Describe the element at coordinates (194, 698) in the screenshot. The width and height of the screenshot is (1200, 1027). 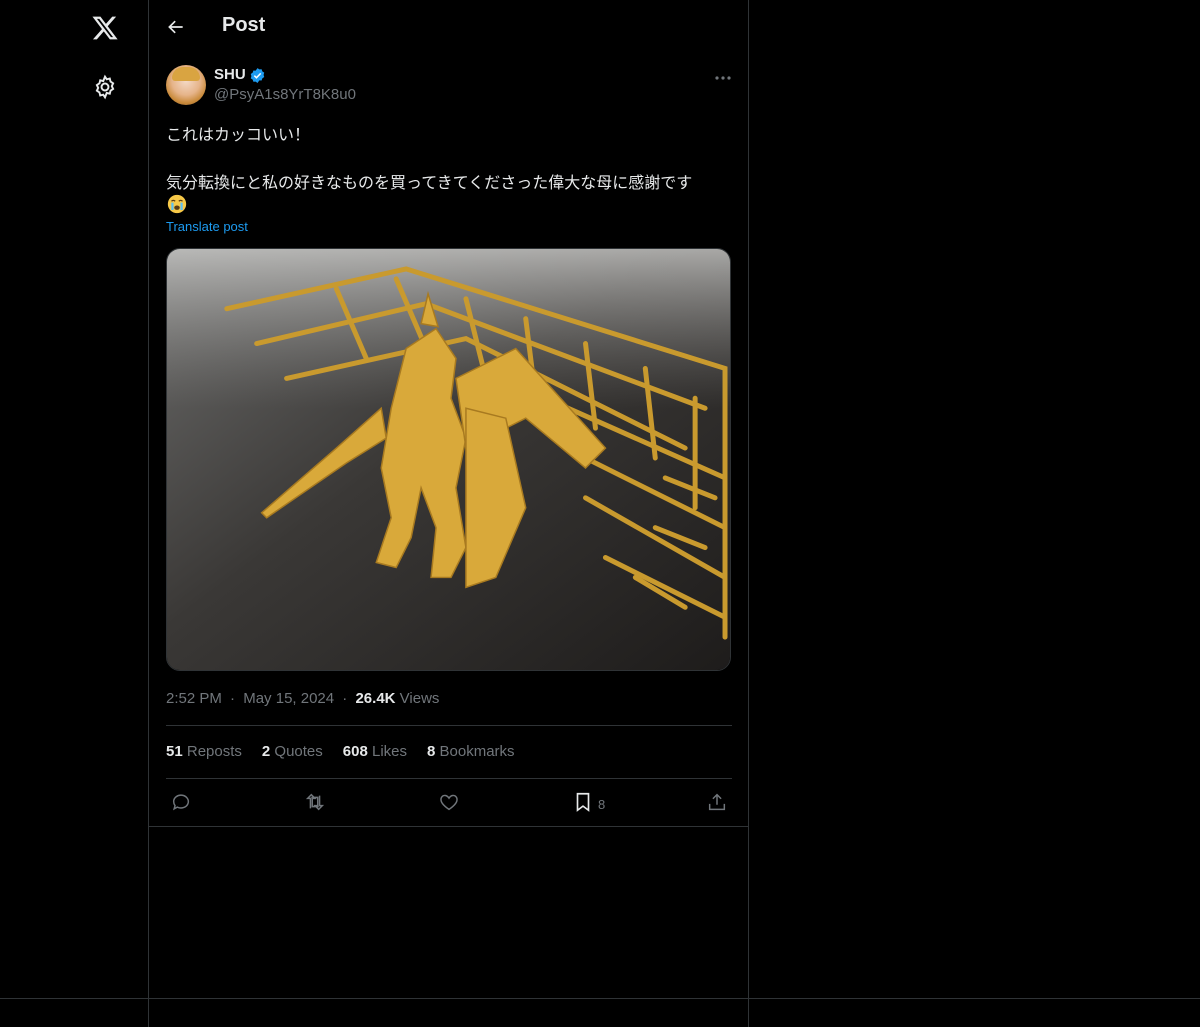
I see `post-time: 2:52 PM` at that location.